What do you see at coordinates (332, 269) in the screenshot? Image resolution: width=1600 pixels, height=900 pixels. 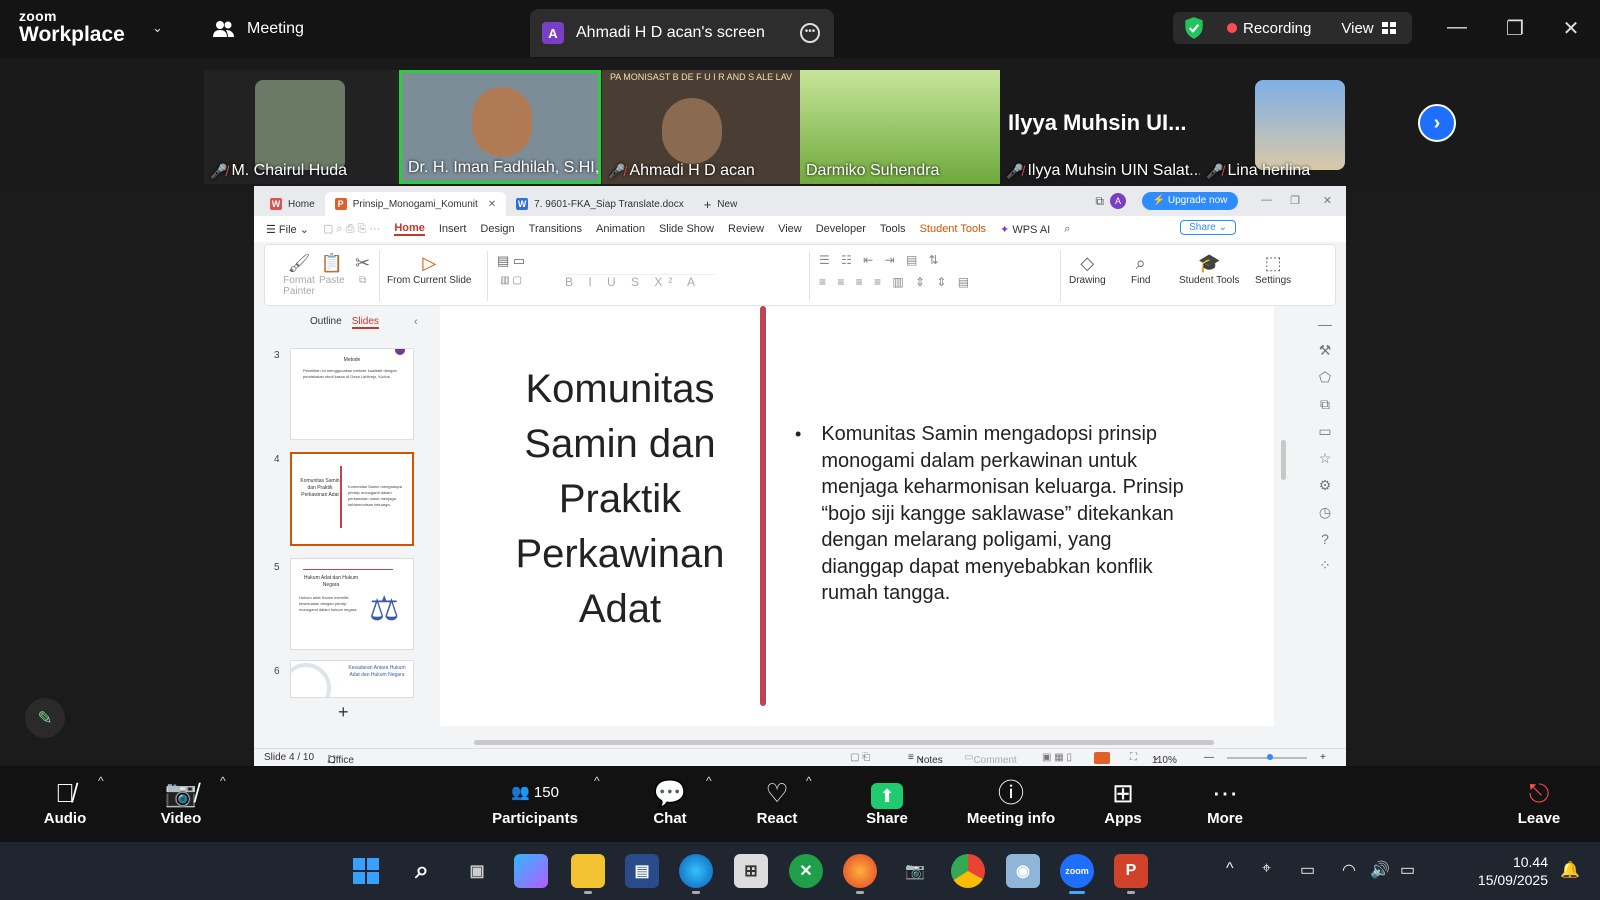 I see `paste-button: 📋 Paste` at bounding box center [332, 269].